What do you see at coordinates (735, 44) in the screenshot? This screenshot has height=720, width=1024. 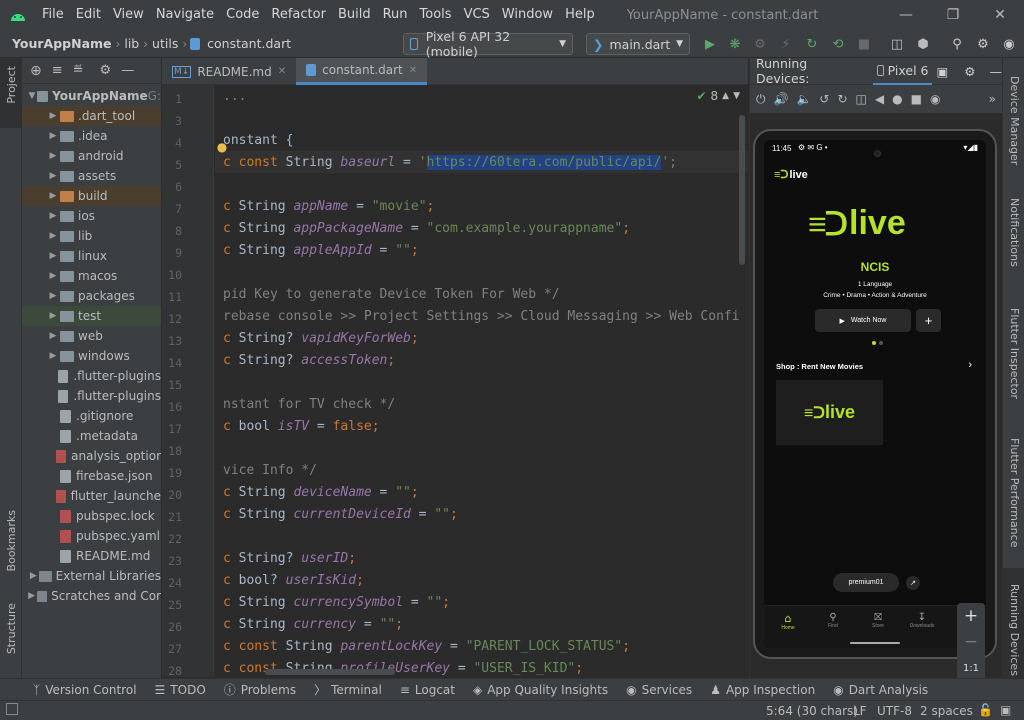 I see `debug-icon: ❋` at bounding box center [735, 44].